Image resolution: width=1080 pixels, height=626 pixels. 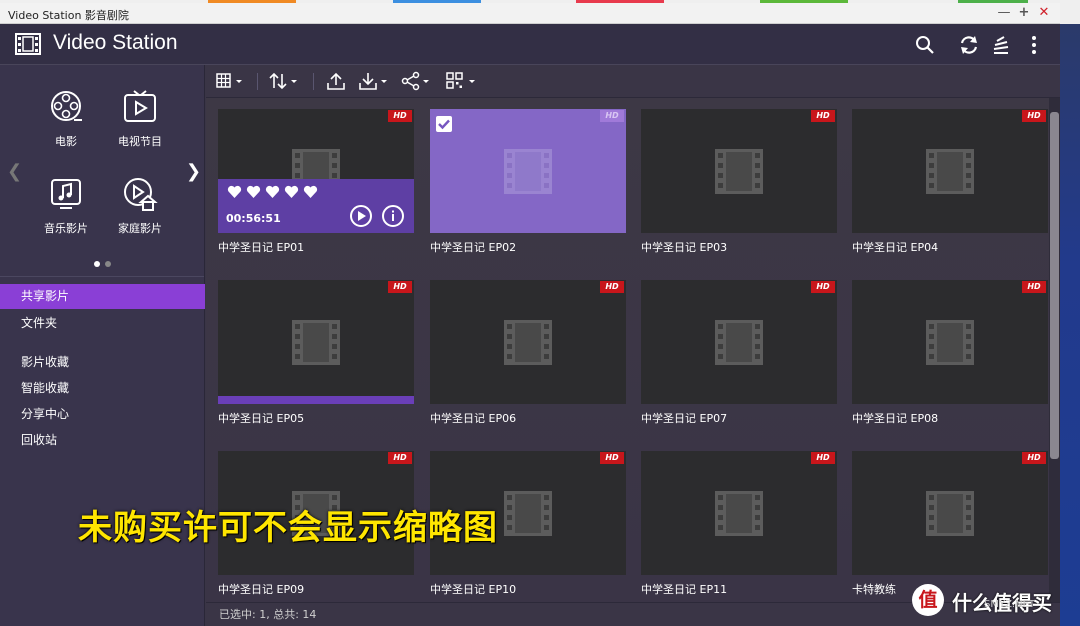 I want to click on toolbar, so click(x=633, y=81).